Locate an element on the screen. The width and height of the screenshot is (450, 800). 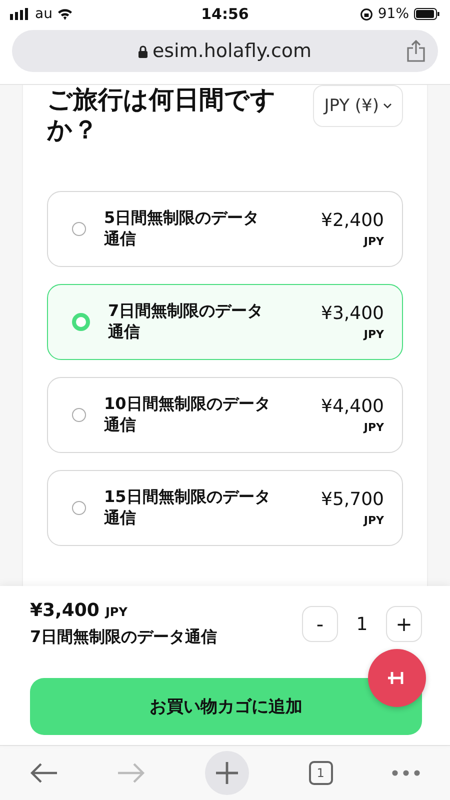
plan-price: ¥3,400 is located at coordinates (352, 313).